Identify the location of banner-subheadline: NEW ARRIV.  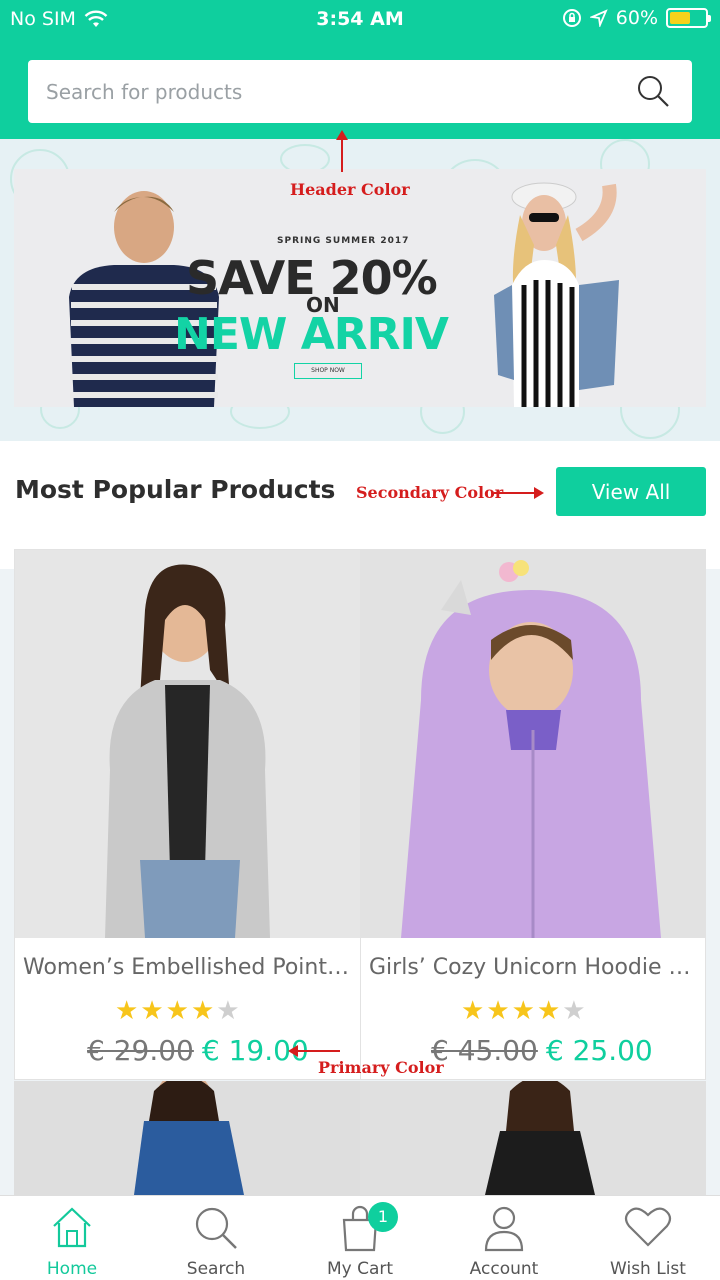
(311, 334).